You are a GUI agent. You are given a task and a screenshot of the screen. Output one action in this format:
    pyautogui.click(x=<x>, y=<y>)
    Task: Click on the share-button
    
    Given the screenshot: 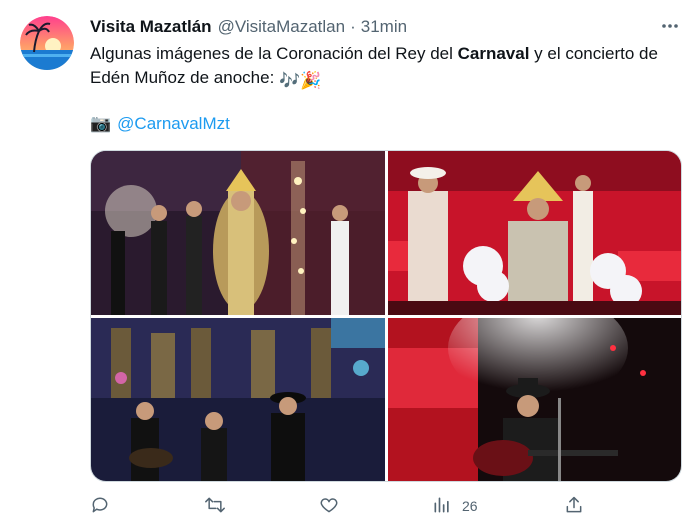 What is the action you would take?
    pyautogui.click(x=574, y=506)
    